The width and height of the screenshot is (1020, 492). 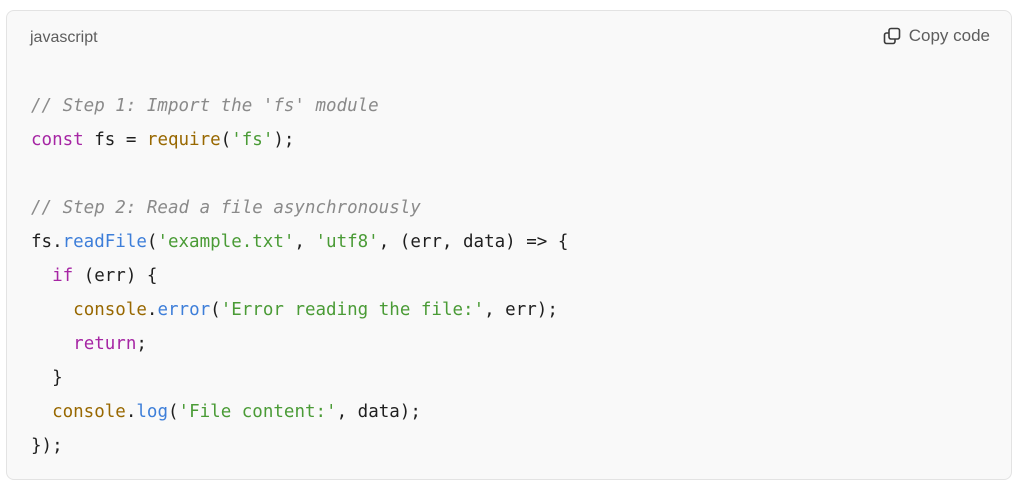 I want to click on code-token-plain: ;, so click(x=141, y=344).